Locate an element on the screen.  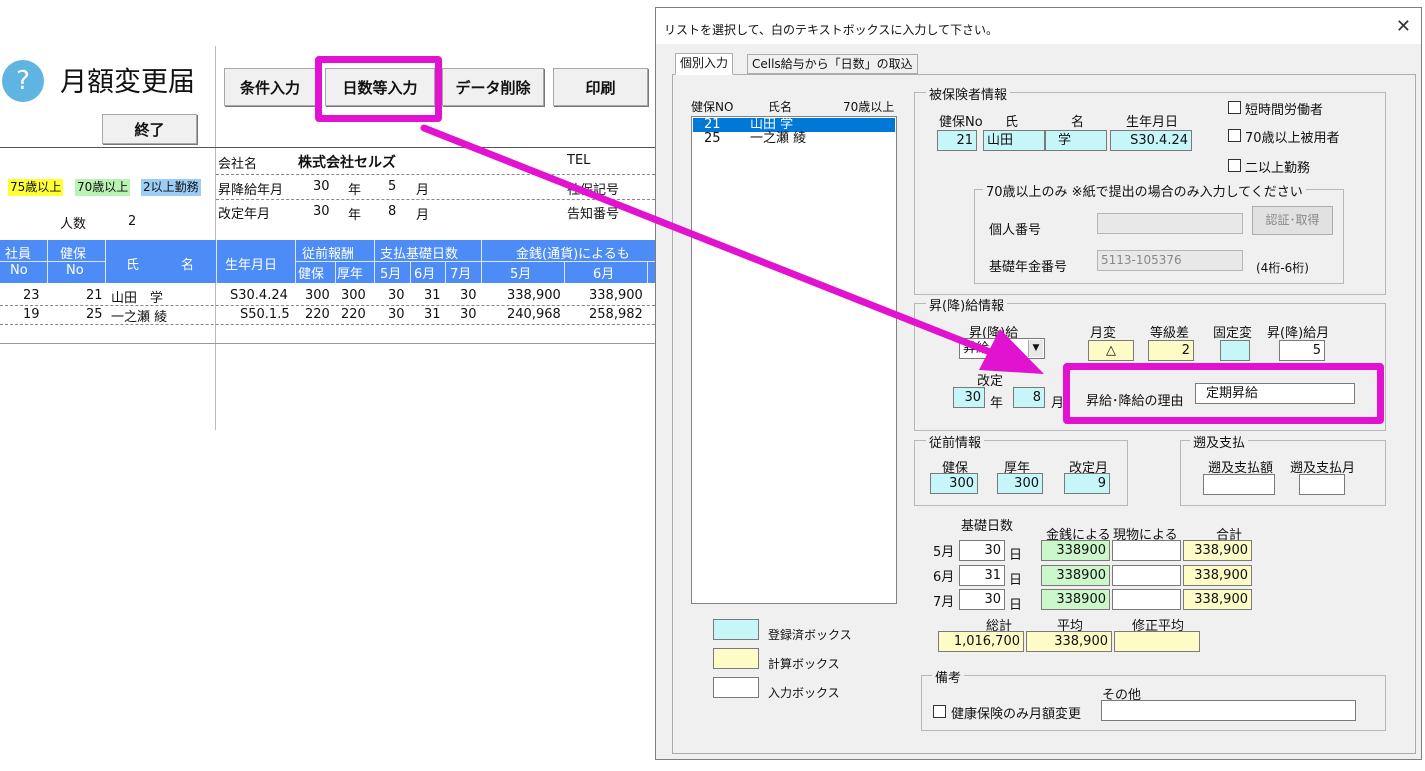
header-employee: 社員 is located at coordinates (18, 254).